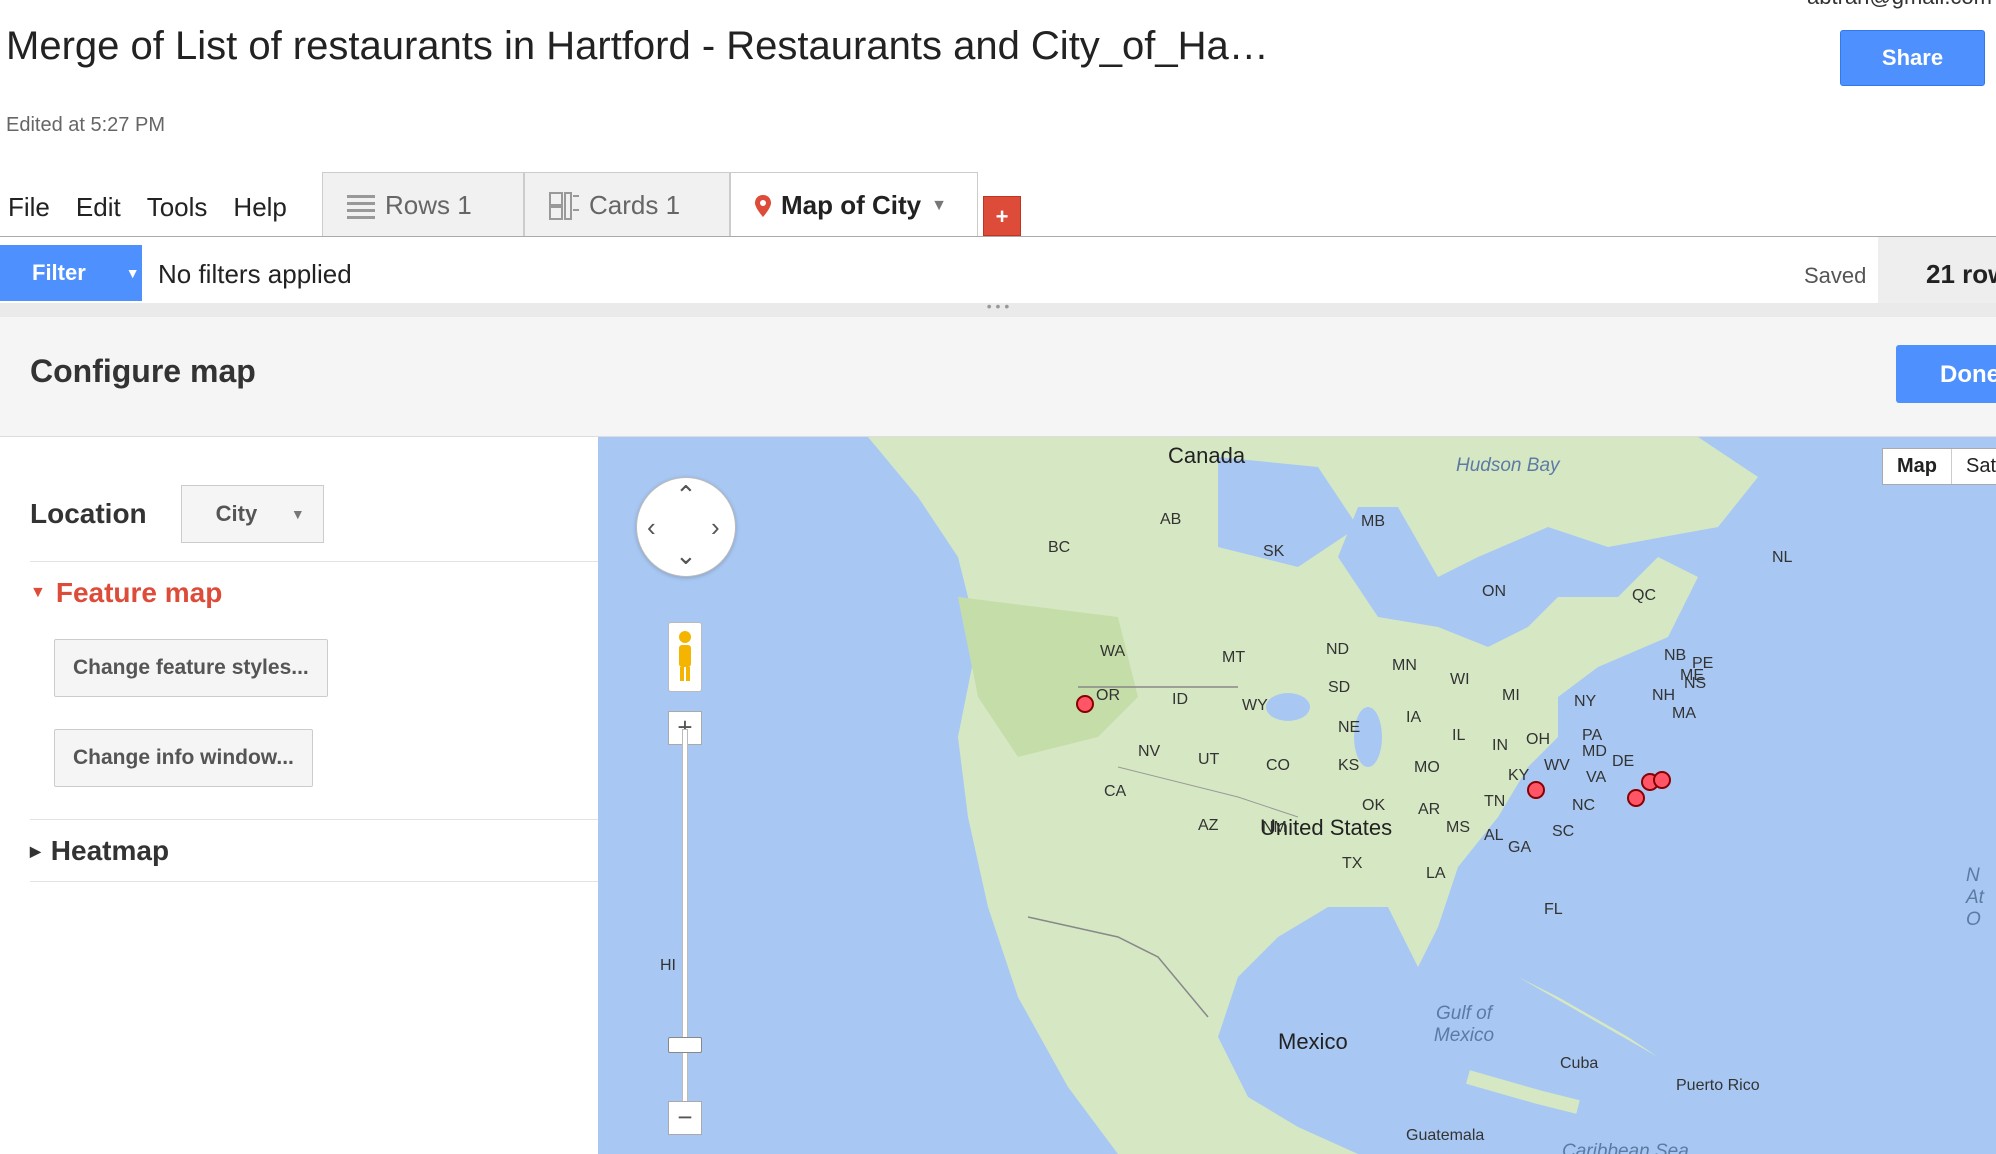 This screenshot has height=1154, width=1996. I want to click on label-state: NB, so click(1675, 655).